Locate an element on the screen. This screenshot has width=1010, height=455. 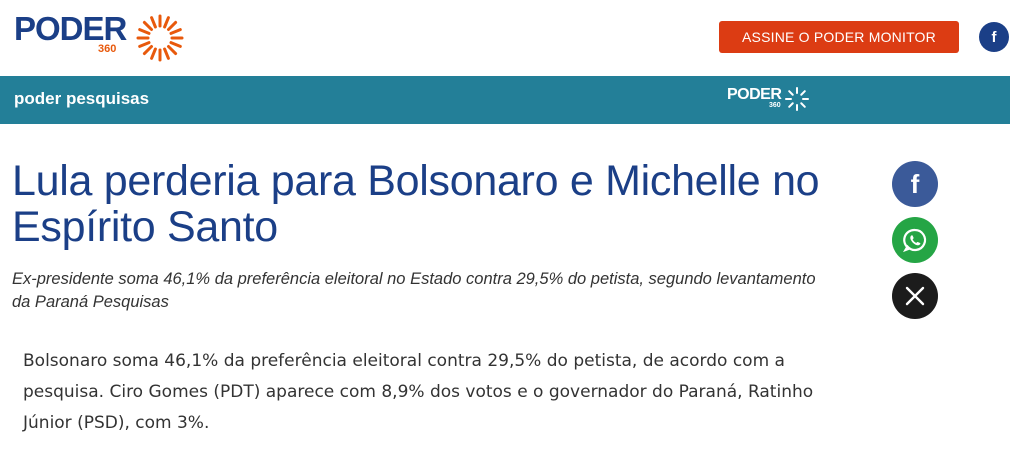
share-whatsapp-button is located at coordinates (915, 240).